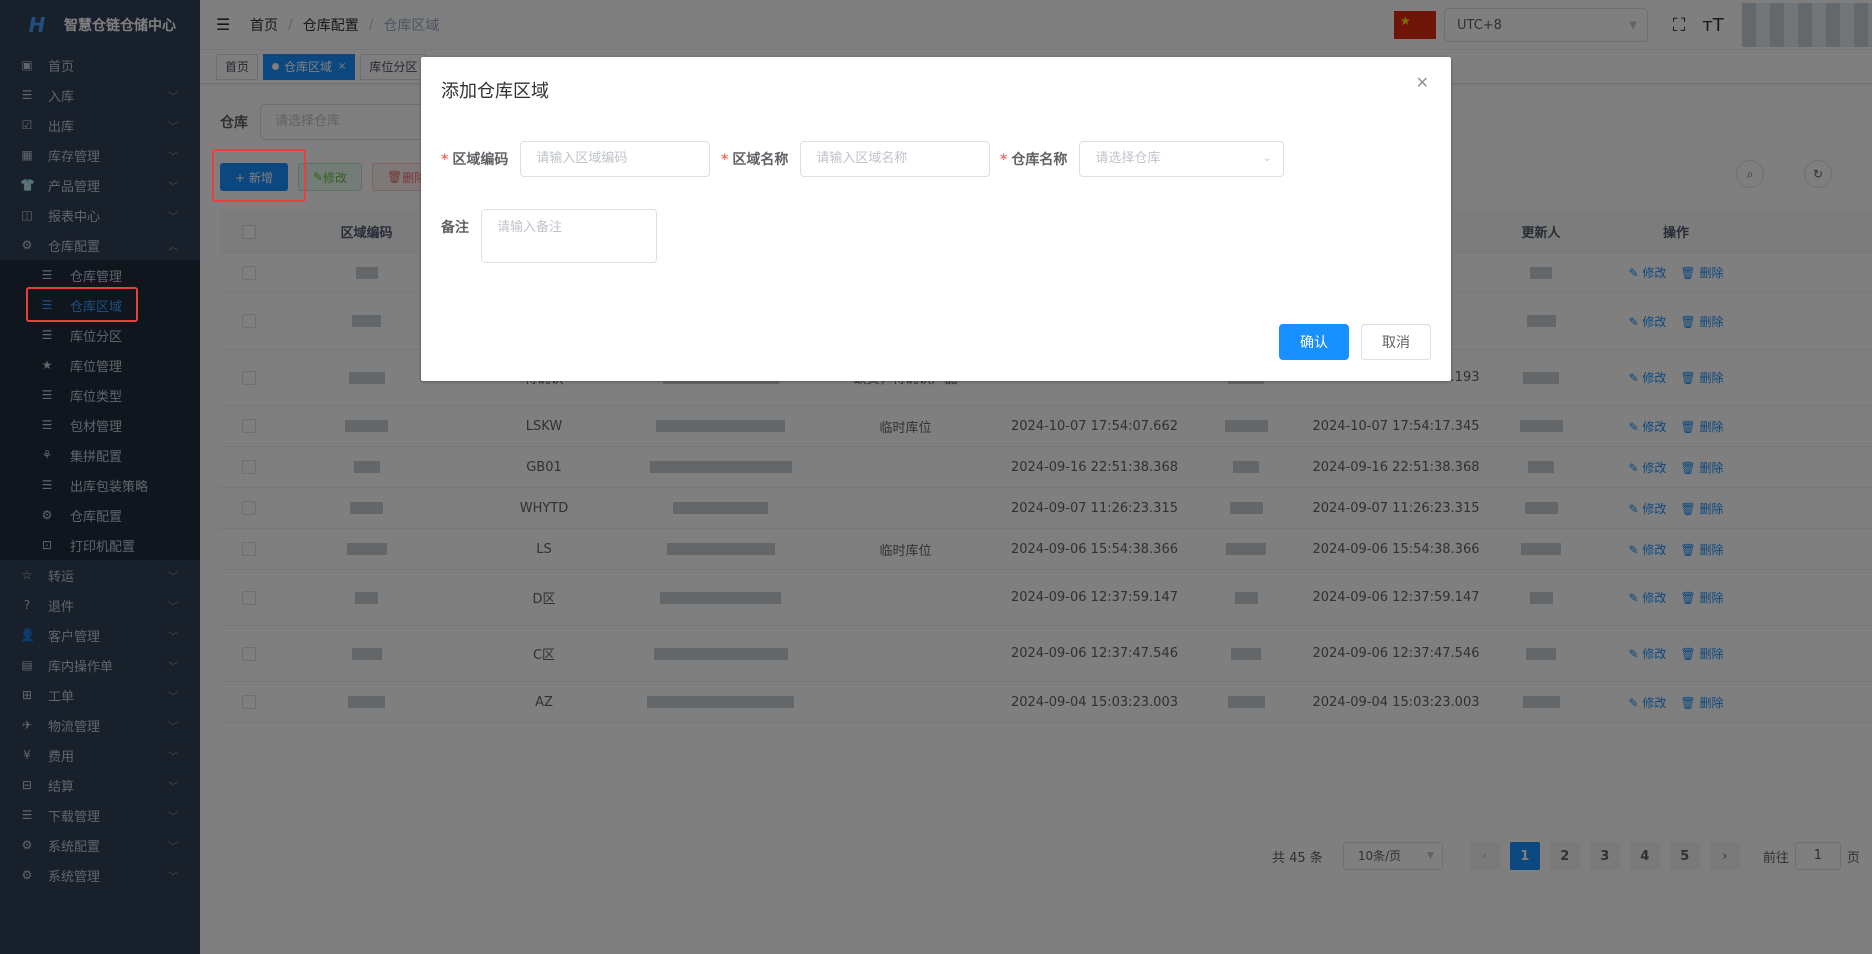 The height and width of the screenshot is (954, 1872). What do you see at coordinates (1396, 342) in the screenshot?
I see `cancel-button: 取消` at bounding box center [1396, 342].